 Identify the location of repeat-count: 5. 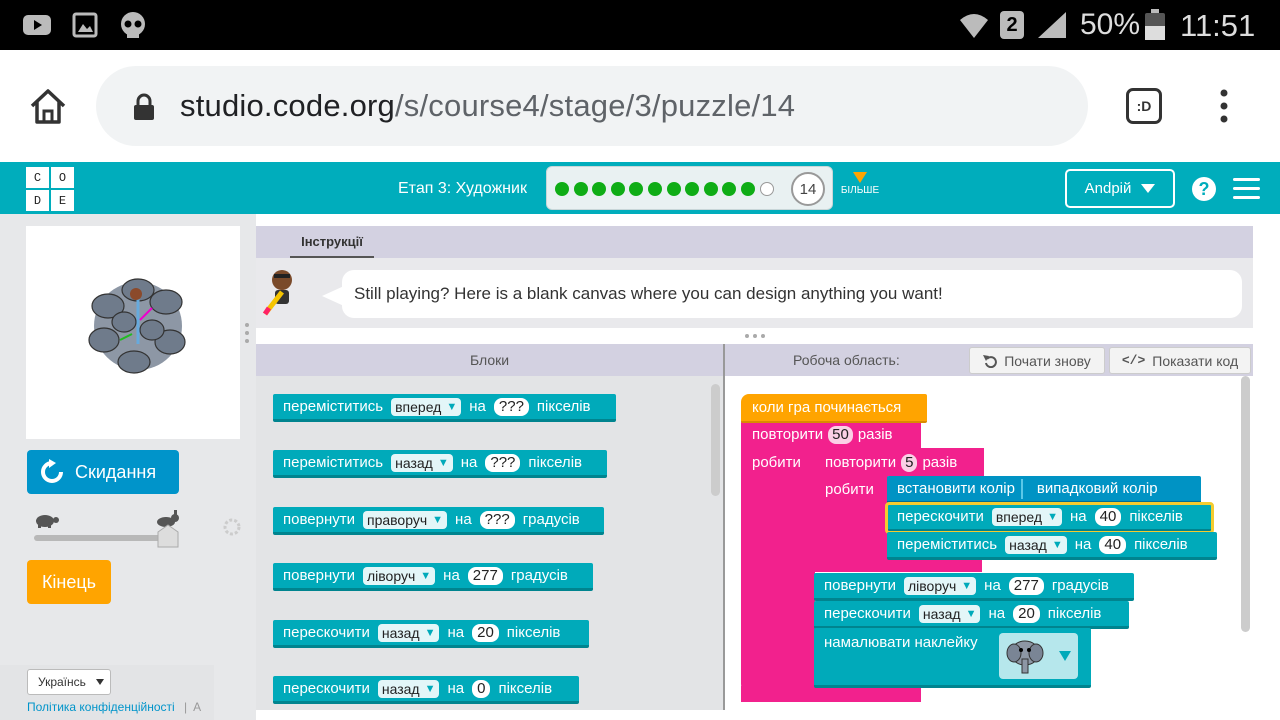
(909, 463).